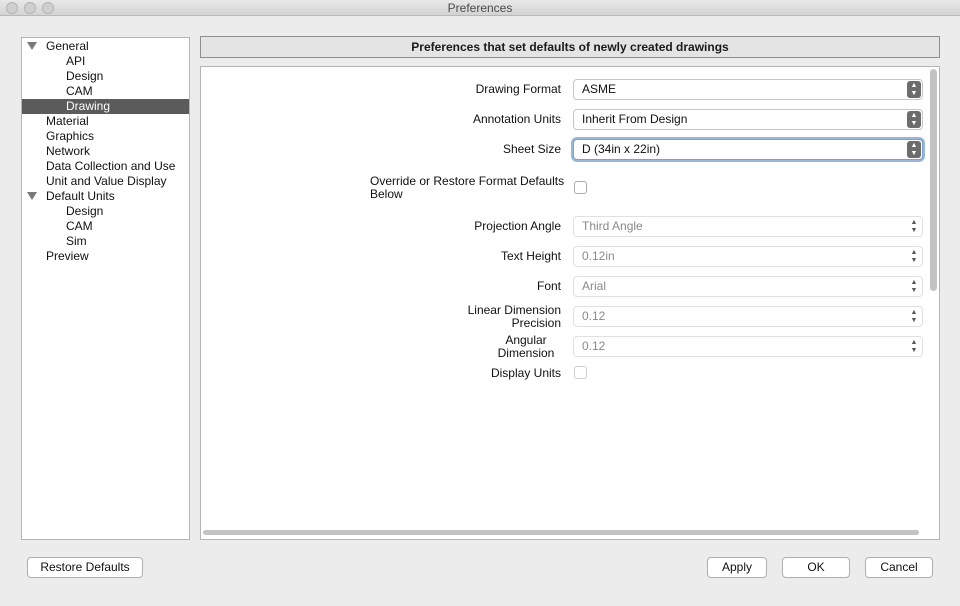 This screenshot has height=606, width=960. Describe the element at coordinates (748, 226) in the screenshot. I see `projection-angle-select: Third Angle ▲ ▼` at that location.